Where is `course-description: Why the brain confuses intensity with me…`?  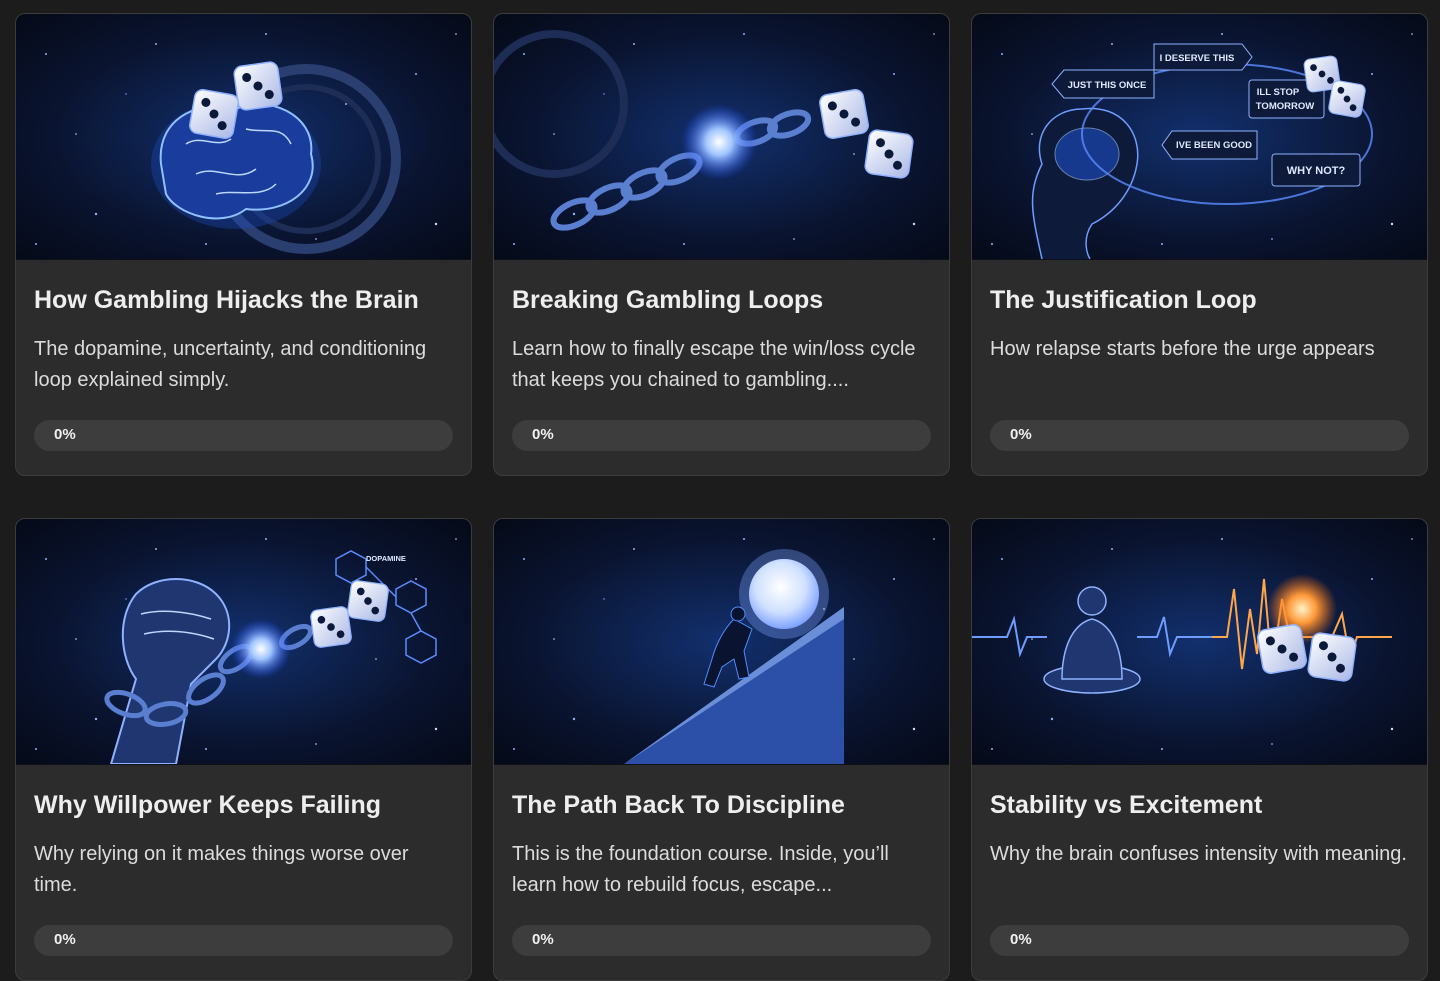
course-description: Why the brain confuses intensity with me… is located at coordinates (1198, 854).